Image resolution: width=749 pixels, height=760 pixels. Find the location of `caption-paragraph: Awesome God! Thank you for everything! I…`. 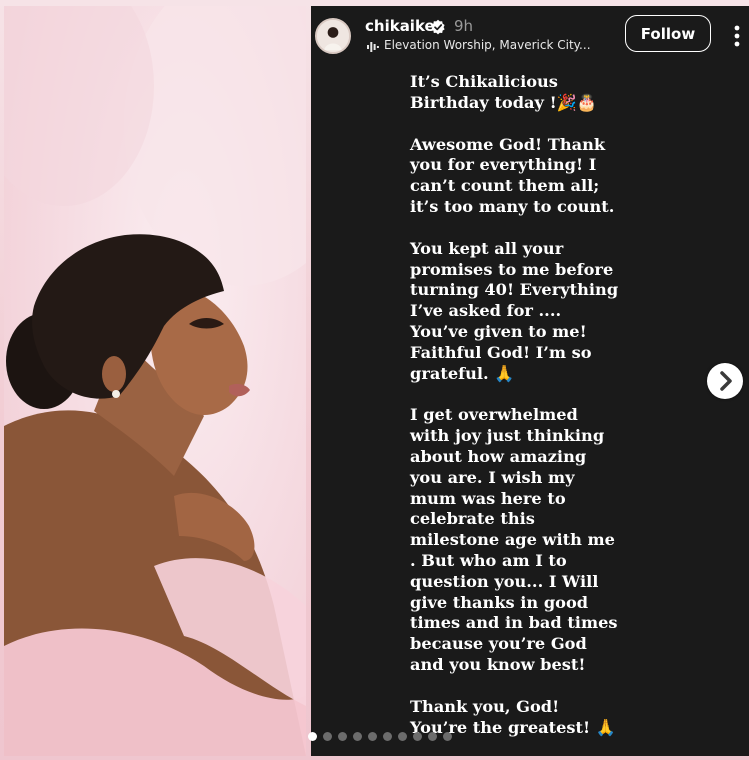

caption-paragraph: Awesome God! Thank you for everything! I… is located at coordinates (512, 175).